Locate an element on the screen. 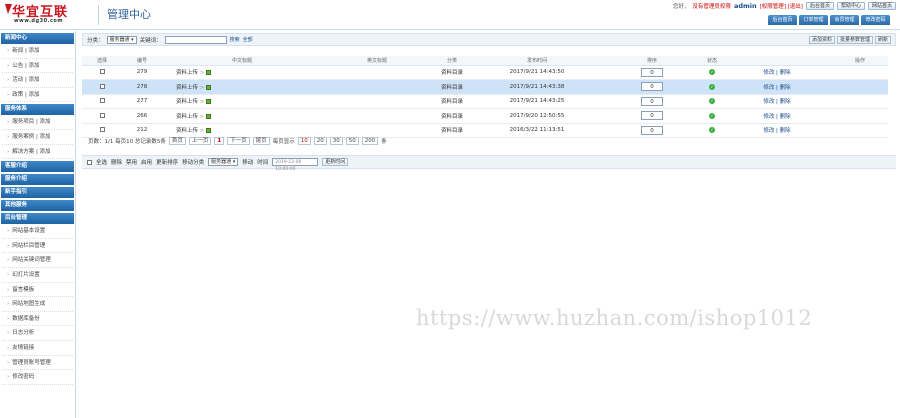  per-page-200: 200 is located at coordinates (370, 141).